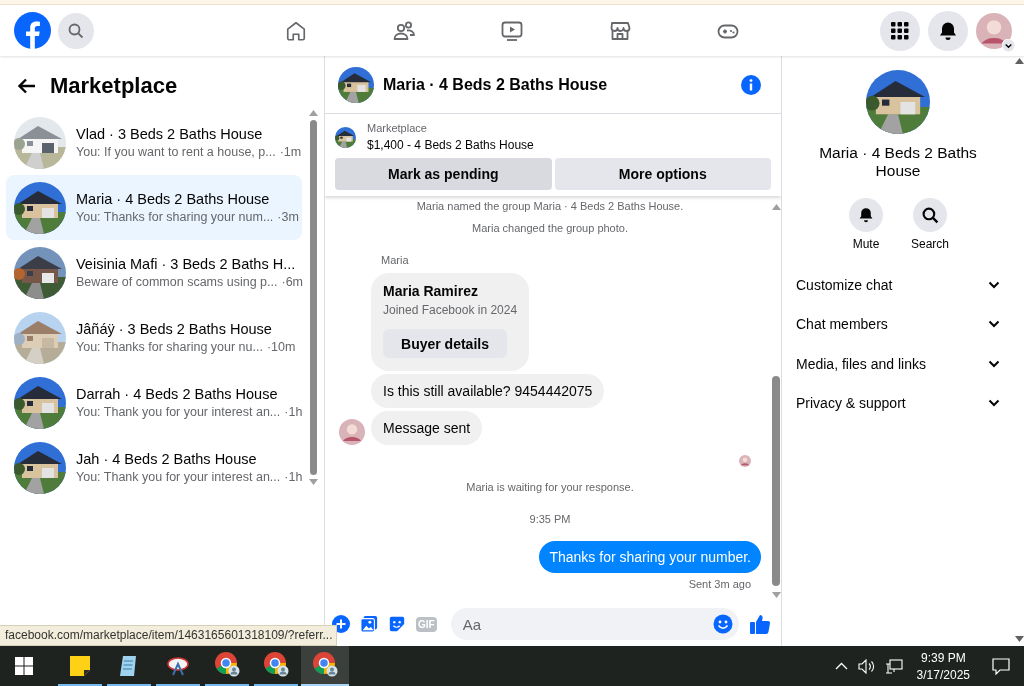  What do you see at coordinates (395, 260) in the screenshot?
I see `sender-name: Maria` at bounding box center [395, 260].